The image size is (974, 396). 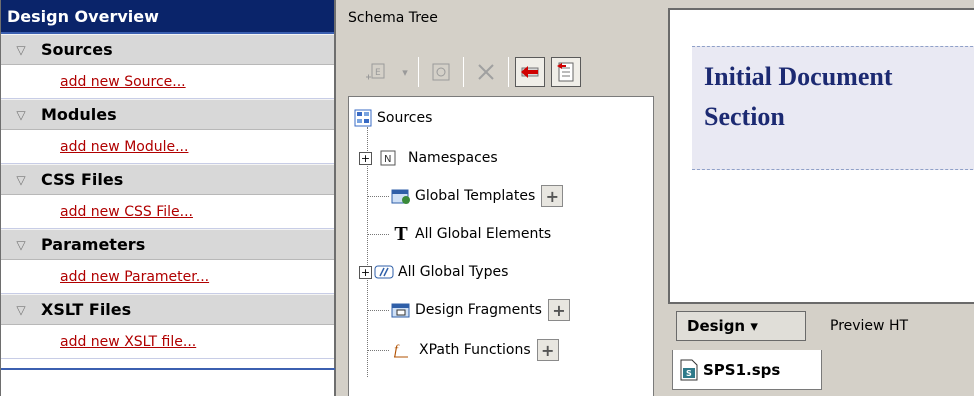 I want to click on file-tab-label: SPS1.sps, so click(x=742, y=369).